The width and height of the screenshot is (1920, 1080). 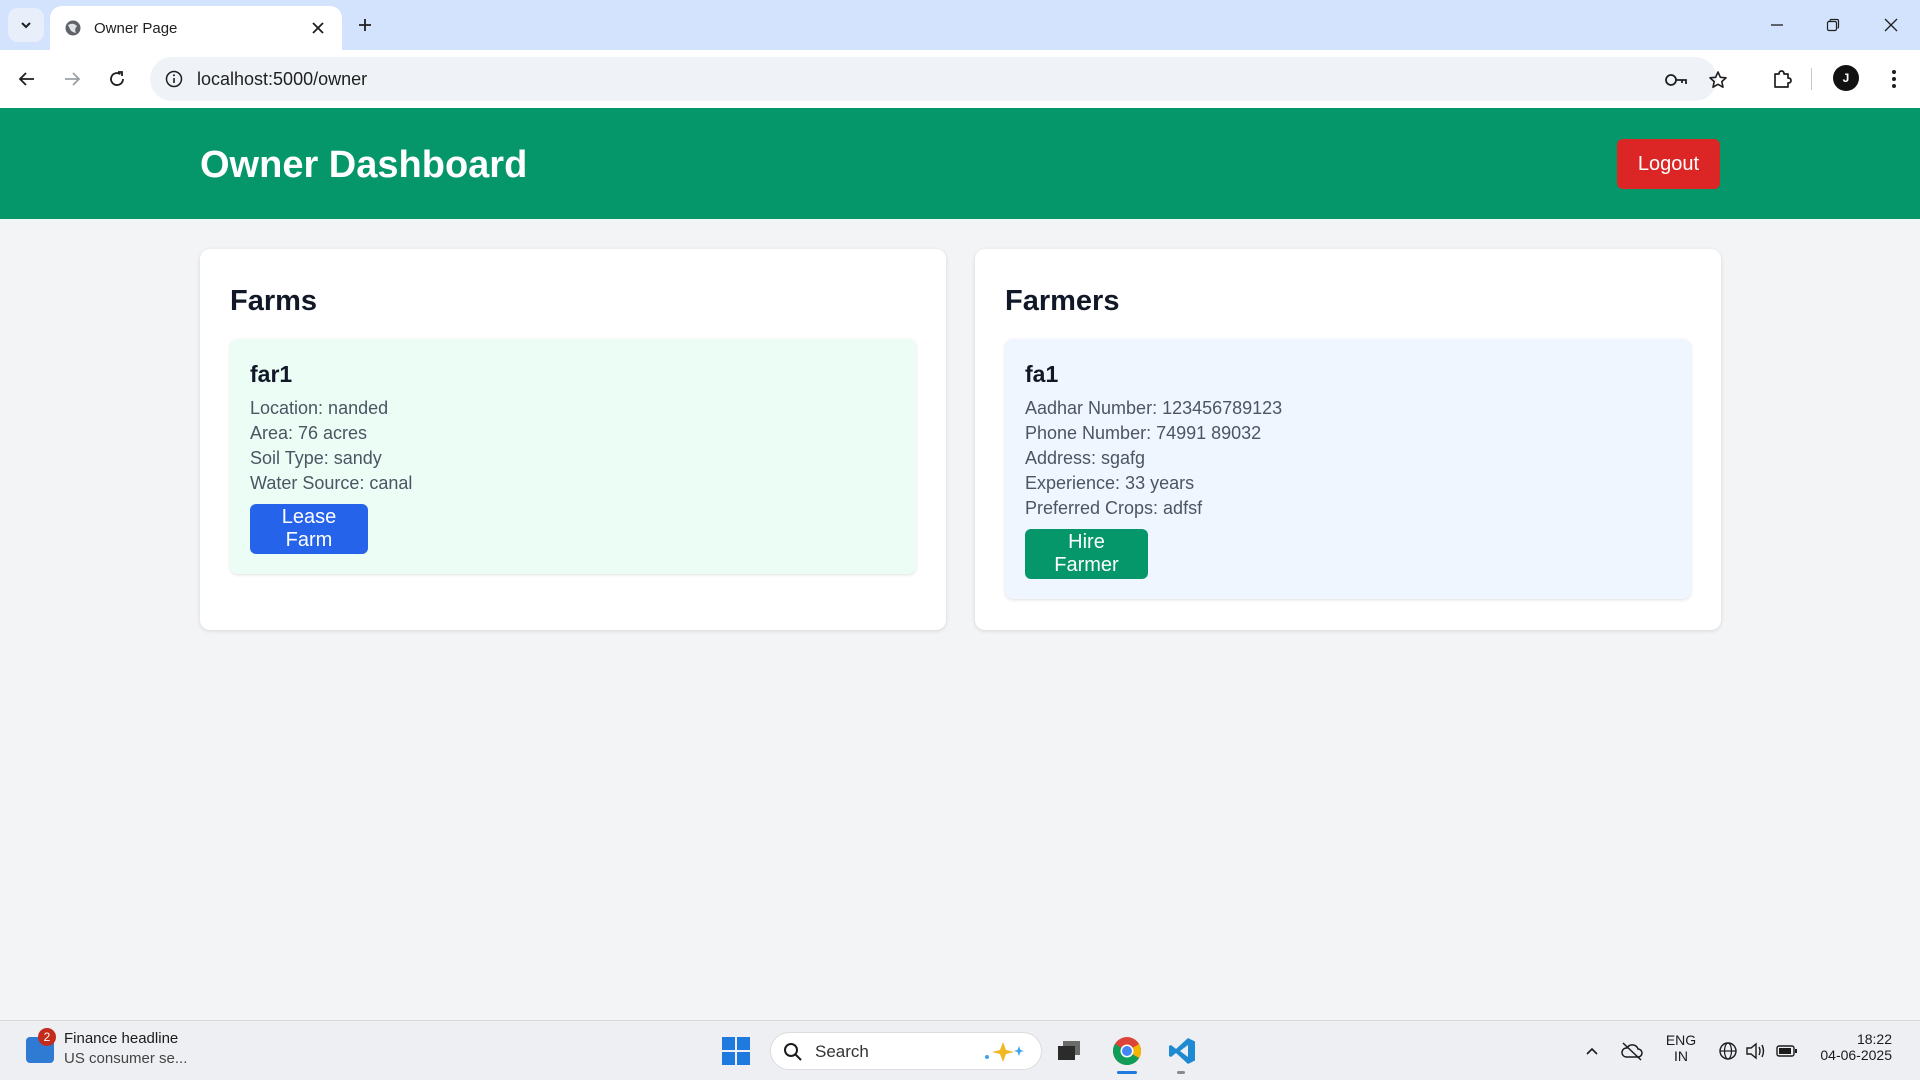 I want to click on onedrive-button, so click(x=1632, y=1051).